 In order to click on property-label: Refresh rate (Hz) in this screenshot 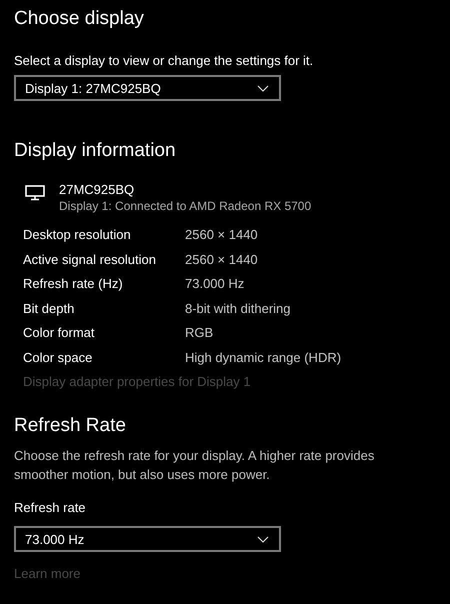, I will do `click(73, 284)`.